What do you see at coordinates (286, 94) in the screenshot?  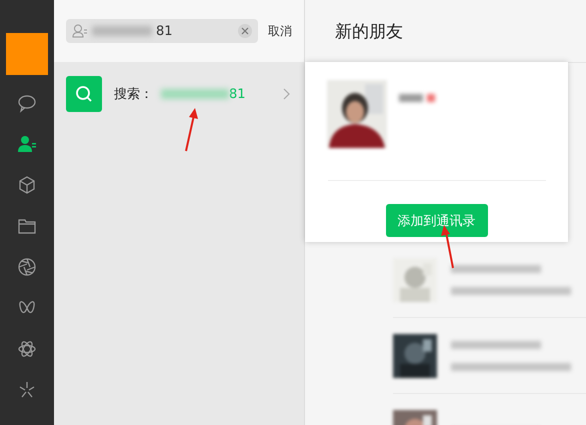 I see `chevron-icon` at bounding box center [286, 94].